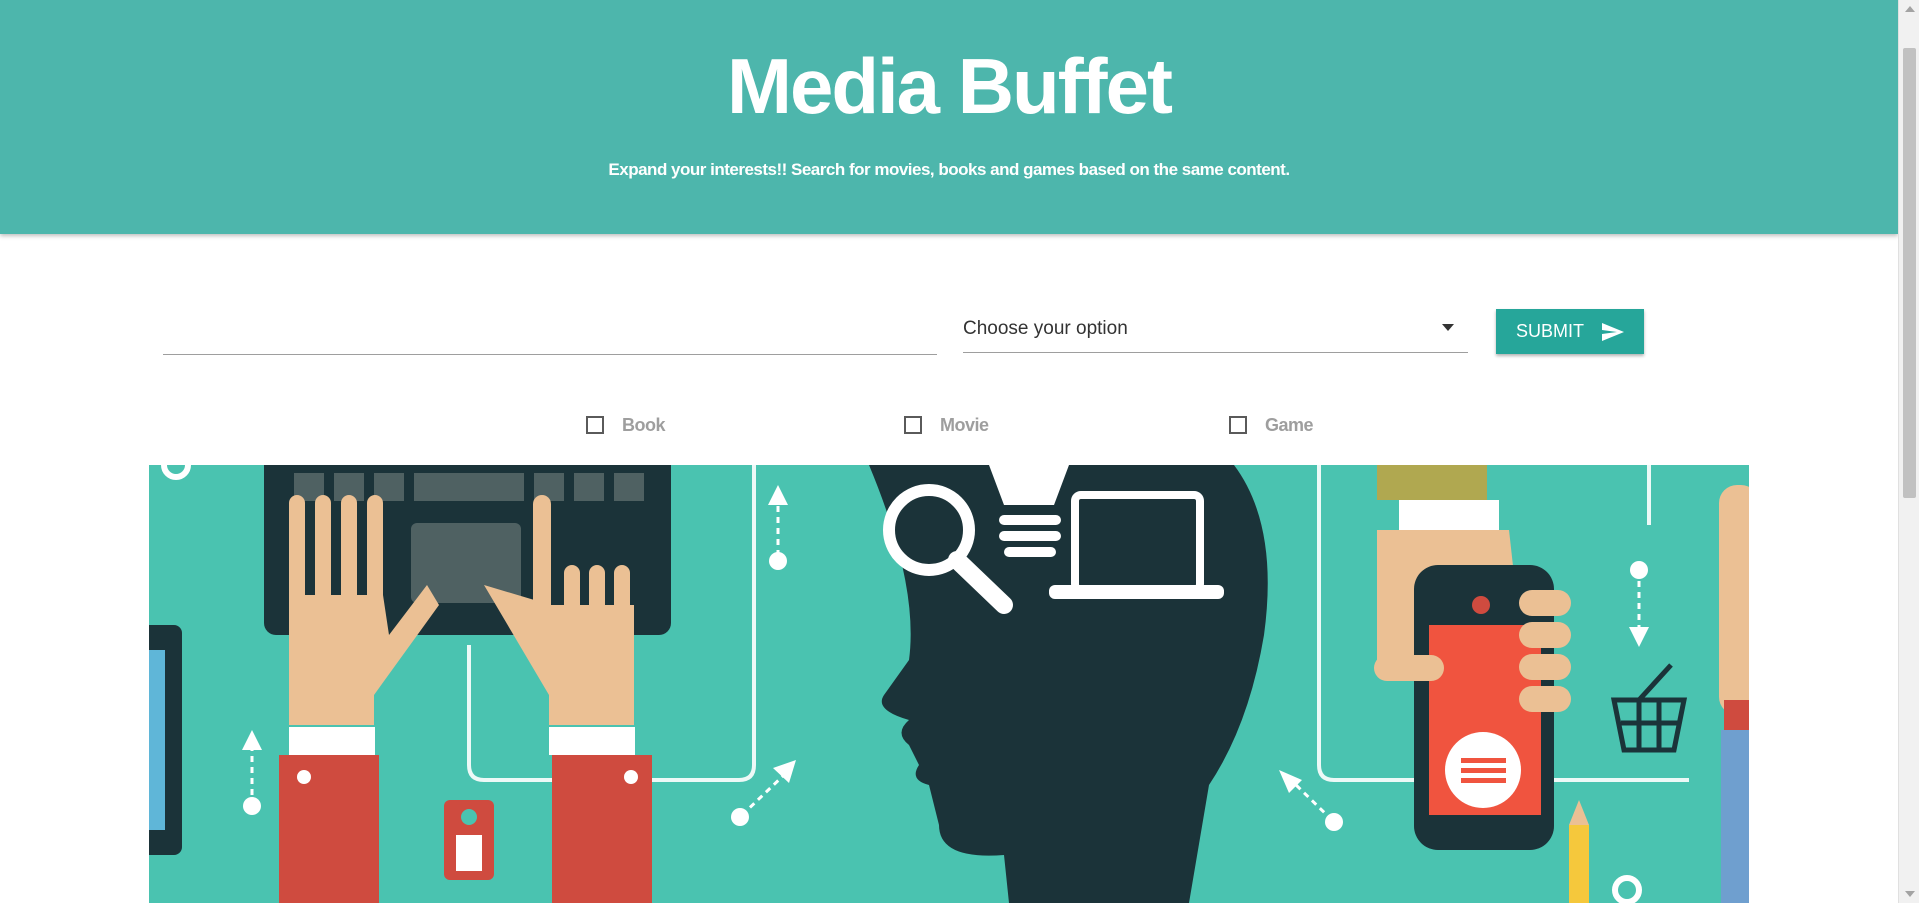 The width and height of the screenshot is (1919, 903). What do you see at coordinates (1909, 273) in the screenshot?
I see `scrollbar-thumb` at bounding box center [1909, 273].